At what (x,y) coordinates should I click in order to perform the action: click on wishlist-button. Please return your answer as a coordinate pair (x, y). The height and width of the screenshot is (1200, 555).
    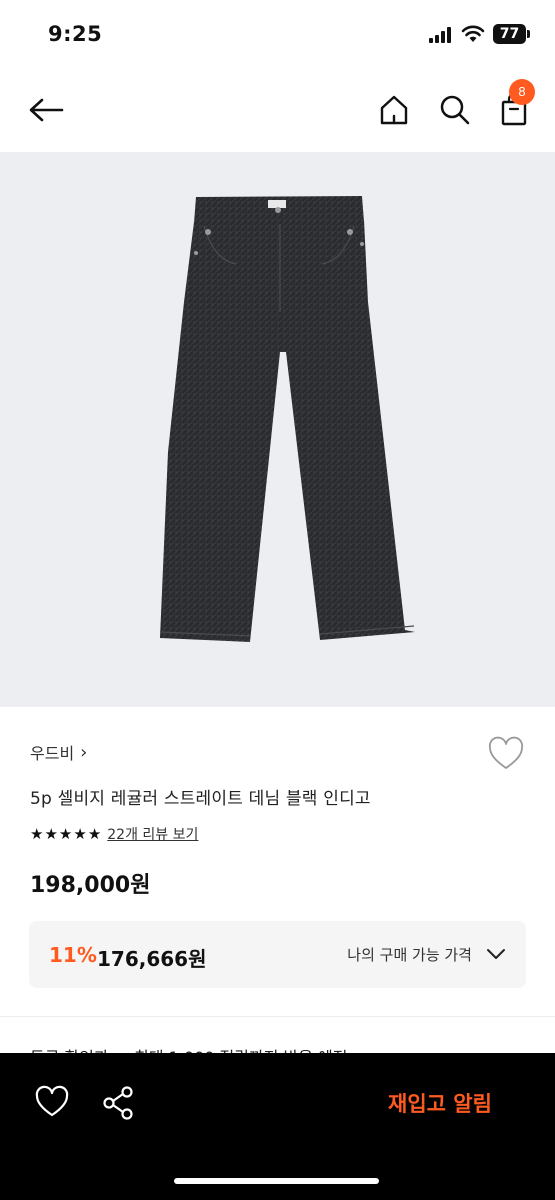
    Looking at the image, I should click on (506, 754).